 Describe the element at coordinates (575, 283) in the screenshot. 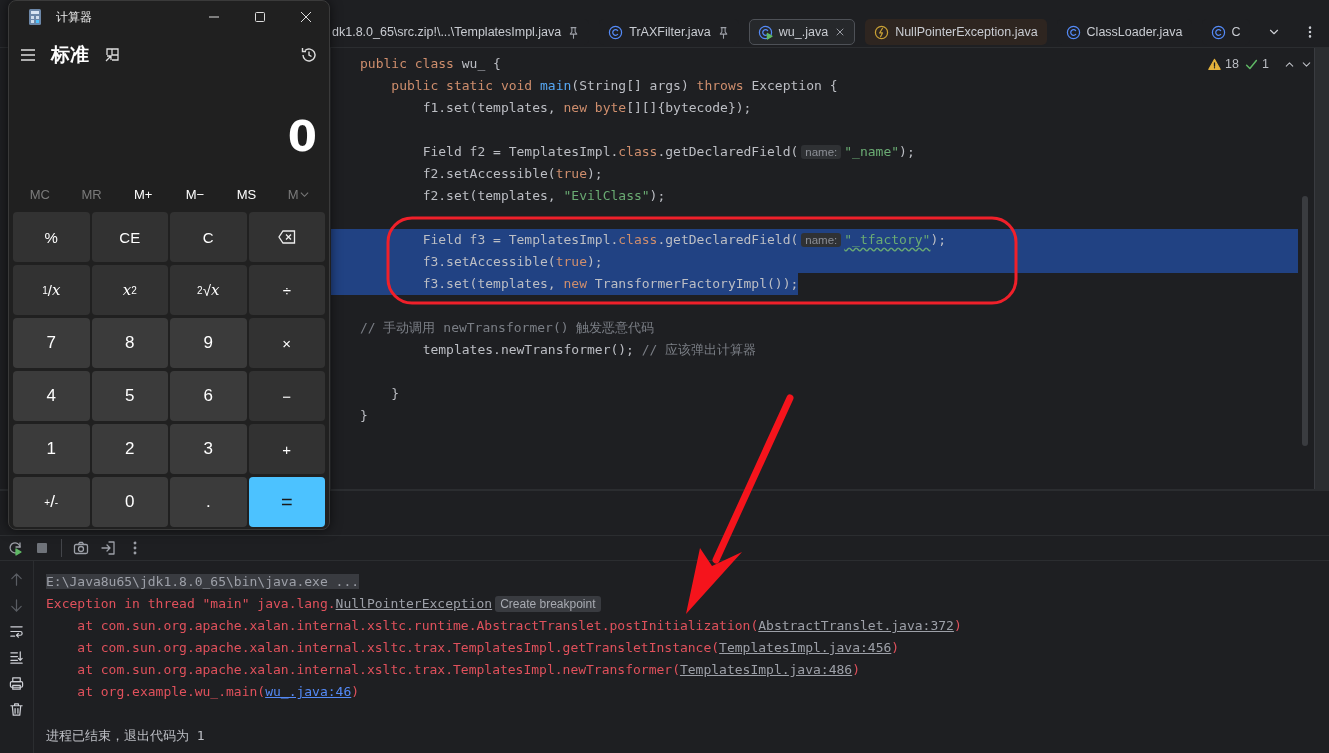

I see `code-text: new` at that location.